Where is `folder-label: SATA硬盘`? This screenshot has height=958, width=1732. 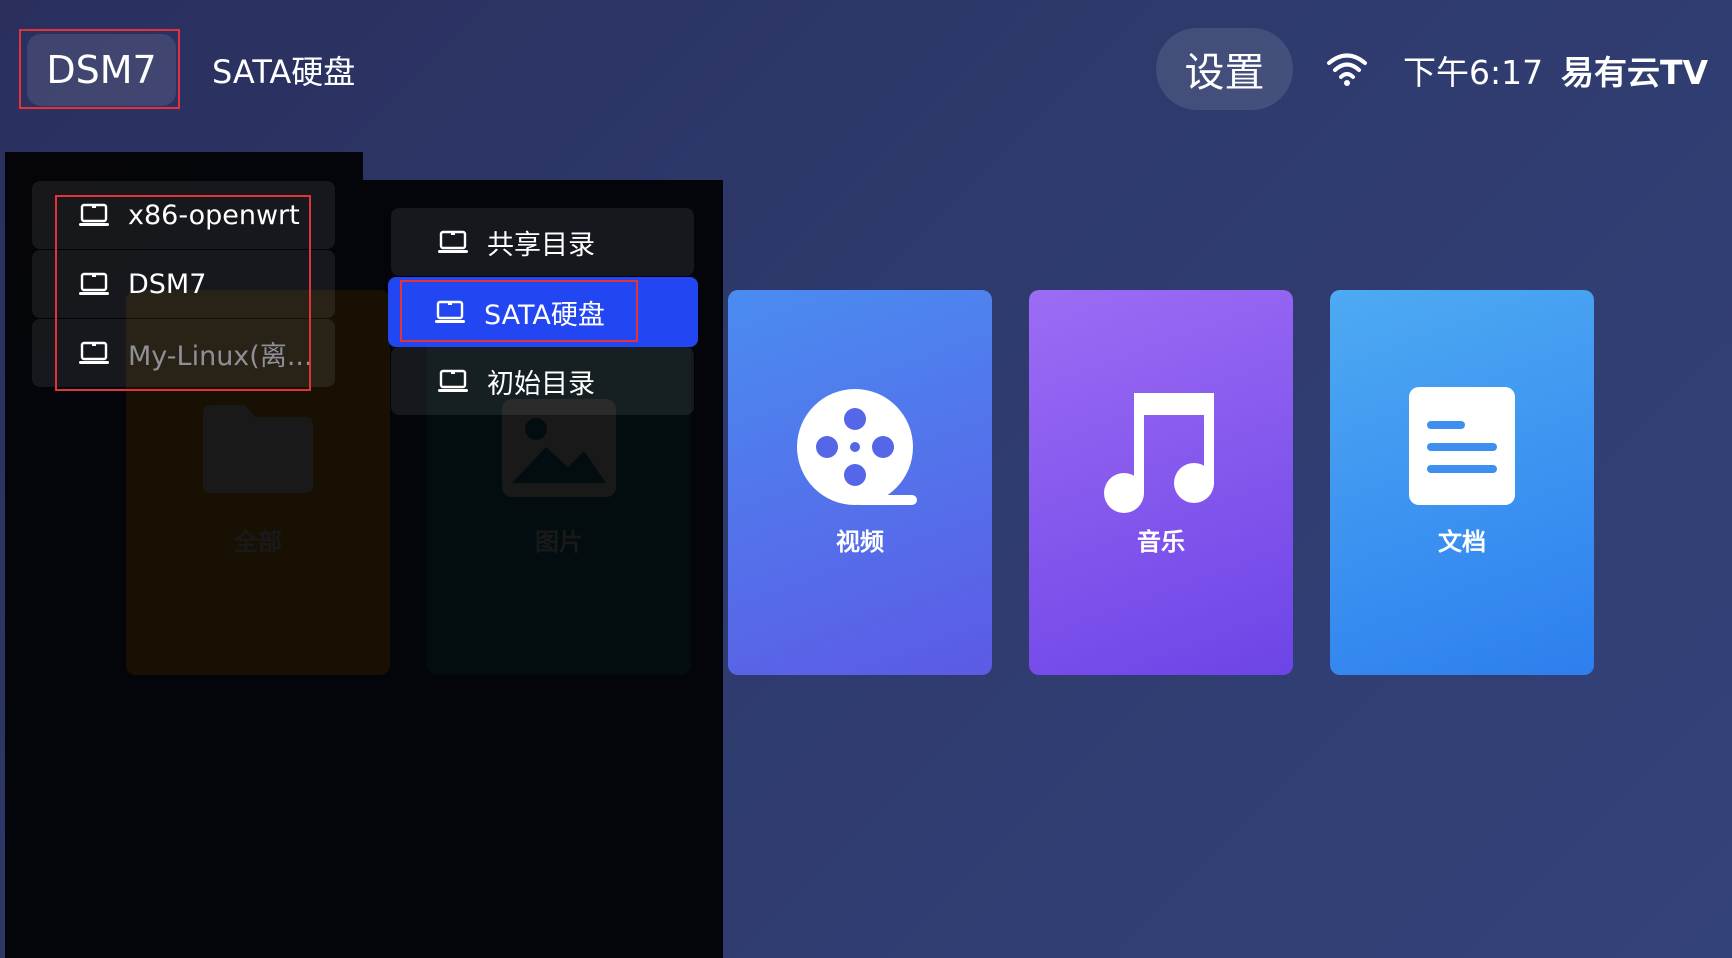
folder-label: SATA硬盘 is located at coordinates (544, 315).